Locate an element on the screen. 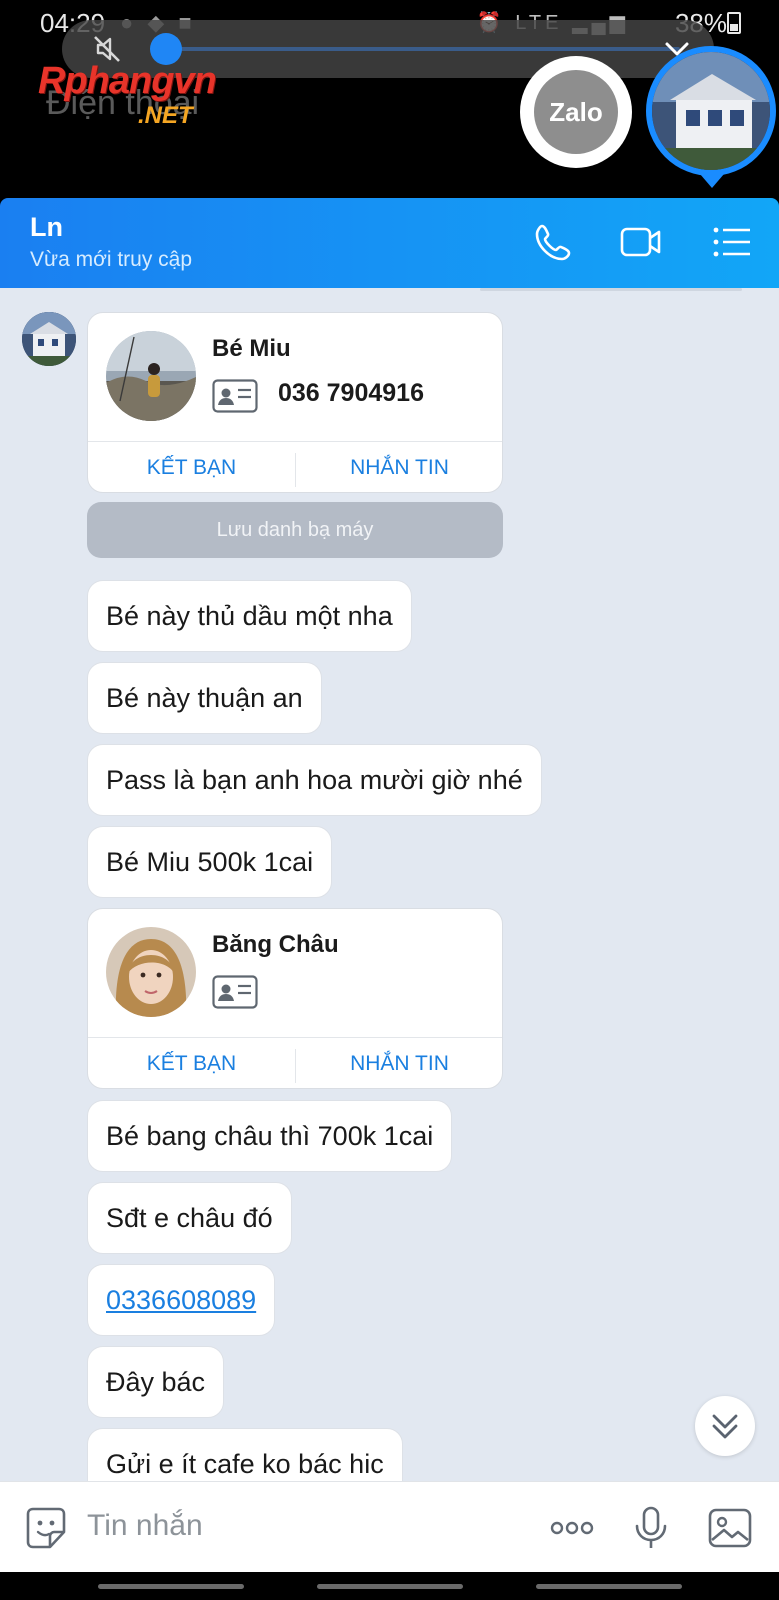 The image size is (779, 1600). chat-contact-name: Ln is located at coordinates (46, 227).